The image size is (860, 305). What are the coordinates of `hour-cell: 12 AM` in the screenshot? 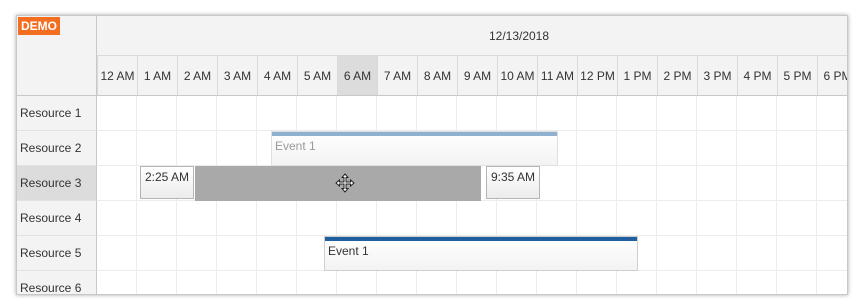 It's located at (117, 75).